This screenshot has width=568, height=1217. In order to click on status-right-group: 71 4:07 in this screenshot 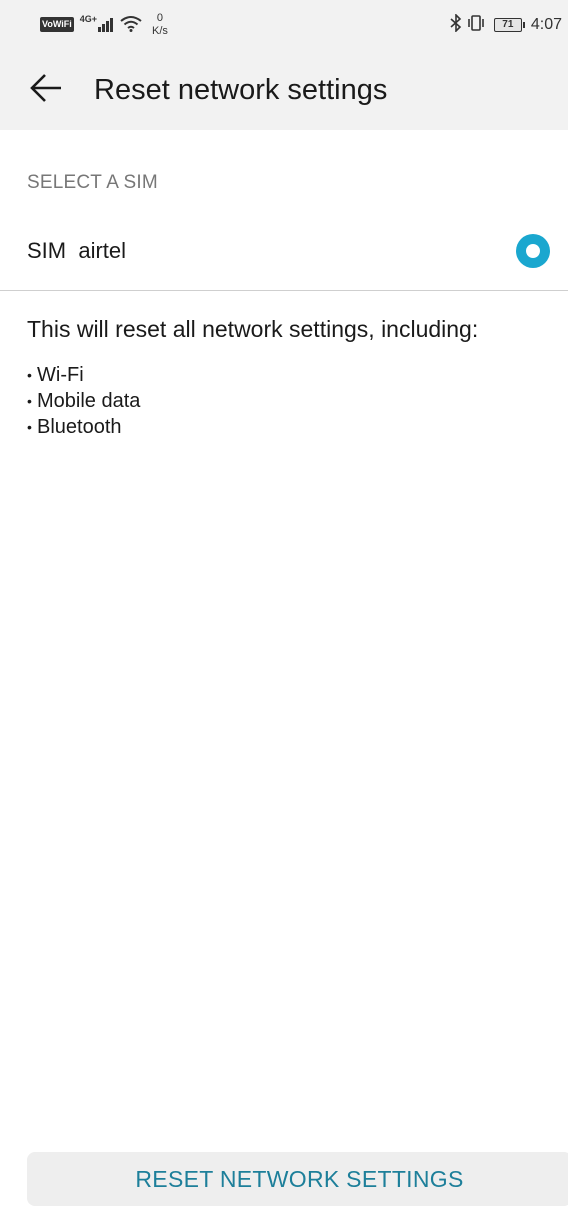, I will do `click(506, 25)`.